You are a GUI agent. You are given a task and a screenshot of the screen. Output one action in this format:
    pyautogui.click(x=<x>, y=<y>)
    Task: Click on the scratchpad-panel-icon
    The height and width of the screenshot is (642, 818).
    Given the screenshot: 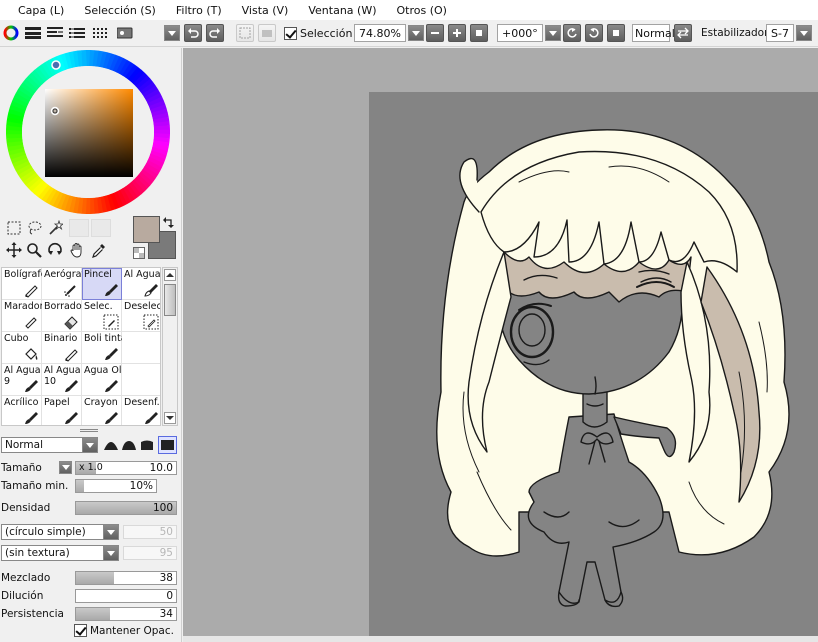 What is the action you would take?
    pyautogui.click(x=125, y=33)
    